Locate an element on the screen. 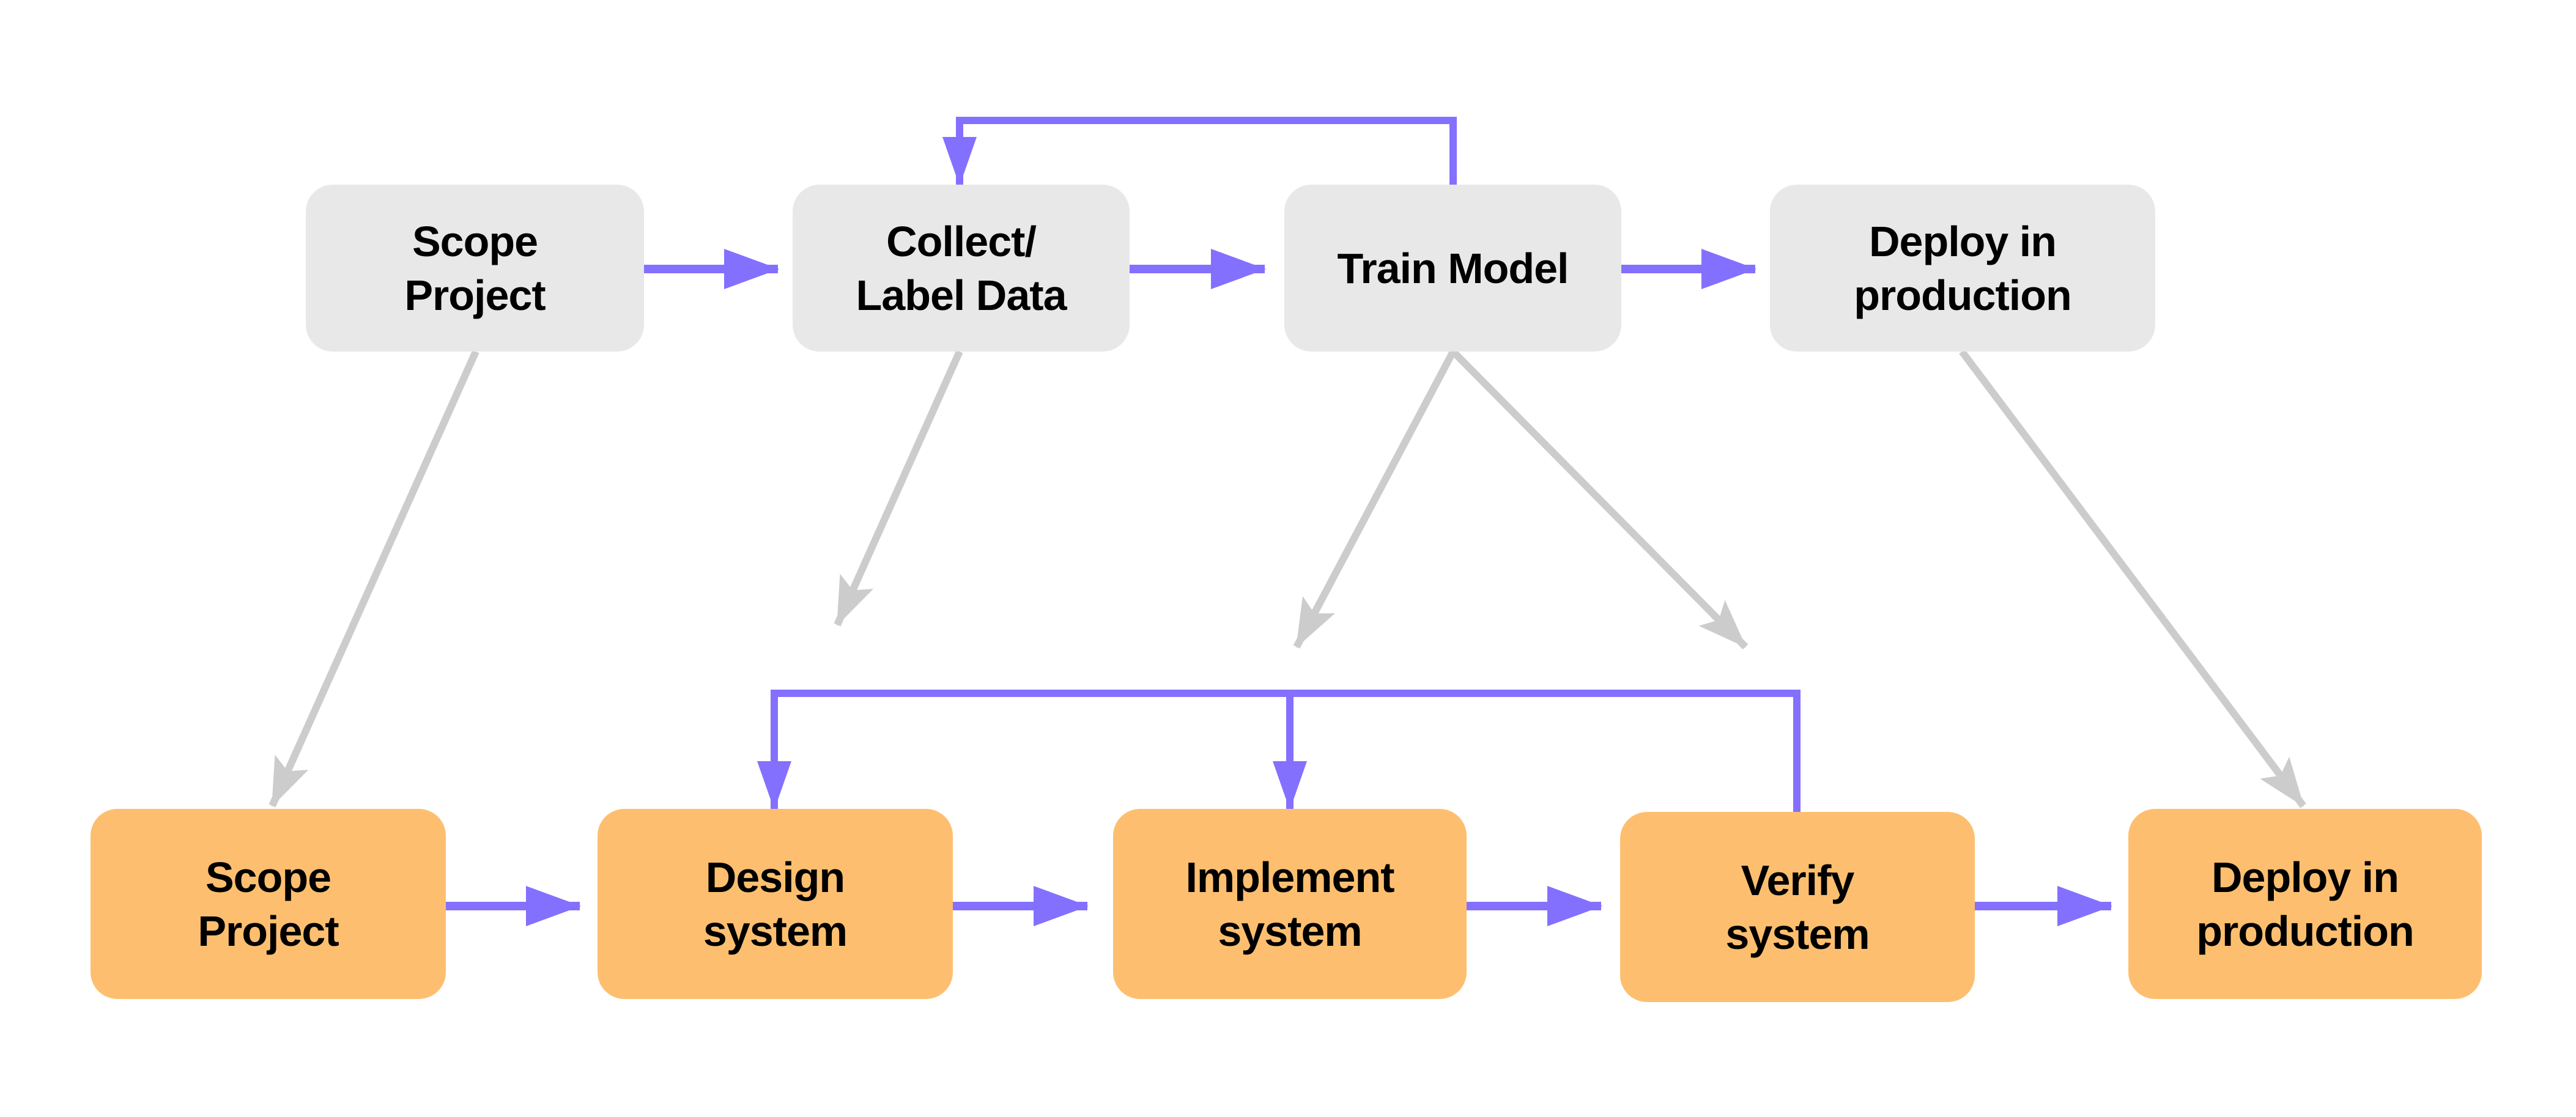 The image size is (2576, 1117). mapping-arrow-deploy is located at coordinates (2132, 578).